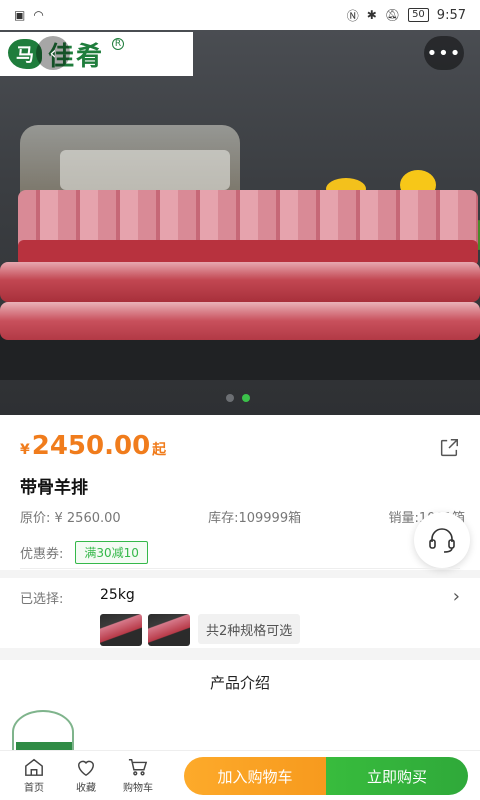 Image resolution: width=480 pixels, height=800 pixels. Describe the element at coordinates (38, 15) in the screenshot. I see `wifi-icon: ◠` at that location.